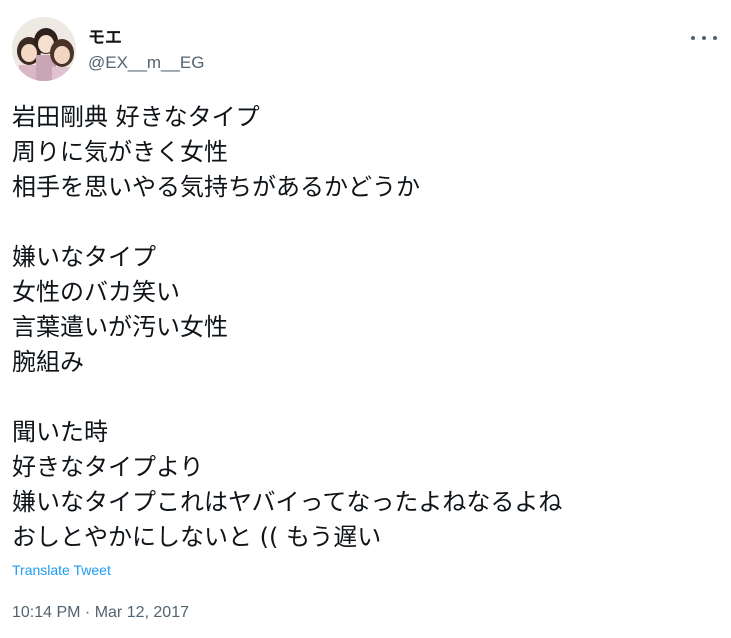 Image resolution: width=731 pixels, height=638 pixels. Describe the element at coordinates (146, 63) in the screenshot. I see `user-handle: @EX__m__EG` at that location.